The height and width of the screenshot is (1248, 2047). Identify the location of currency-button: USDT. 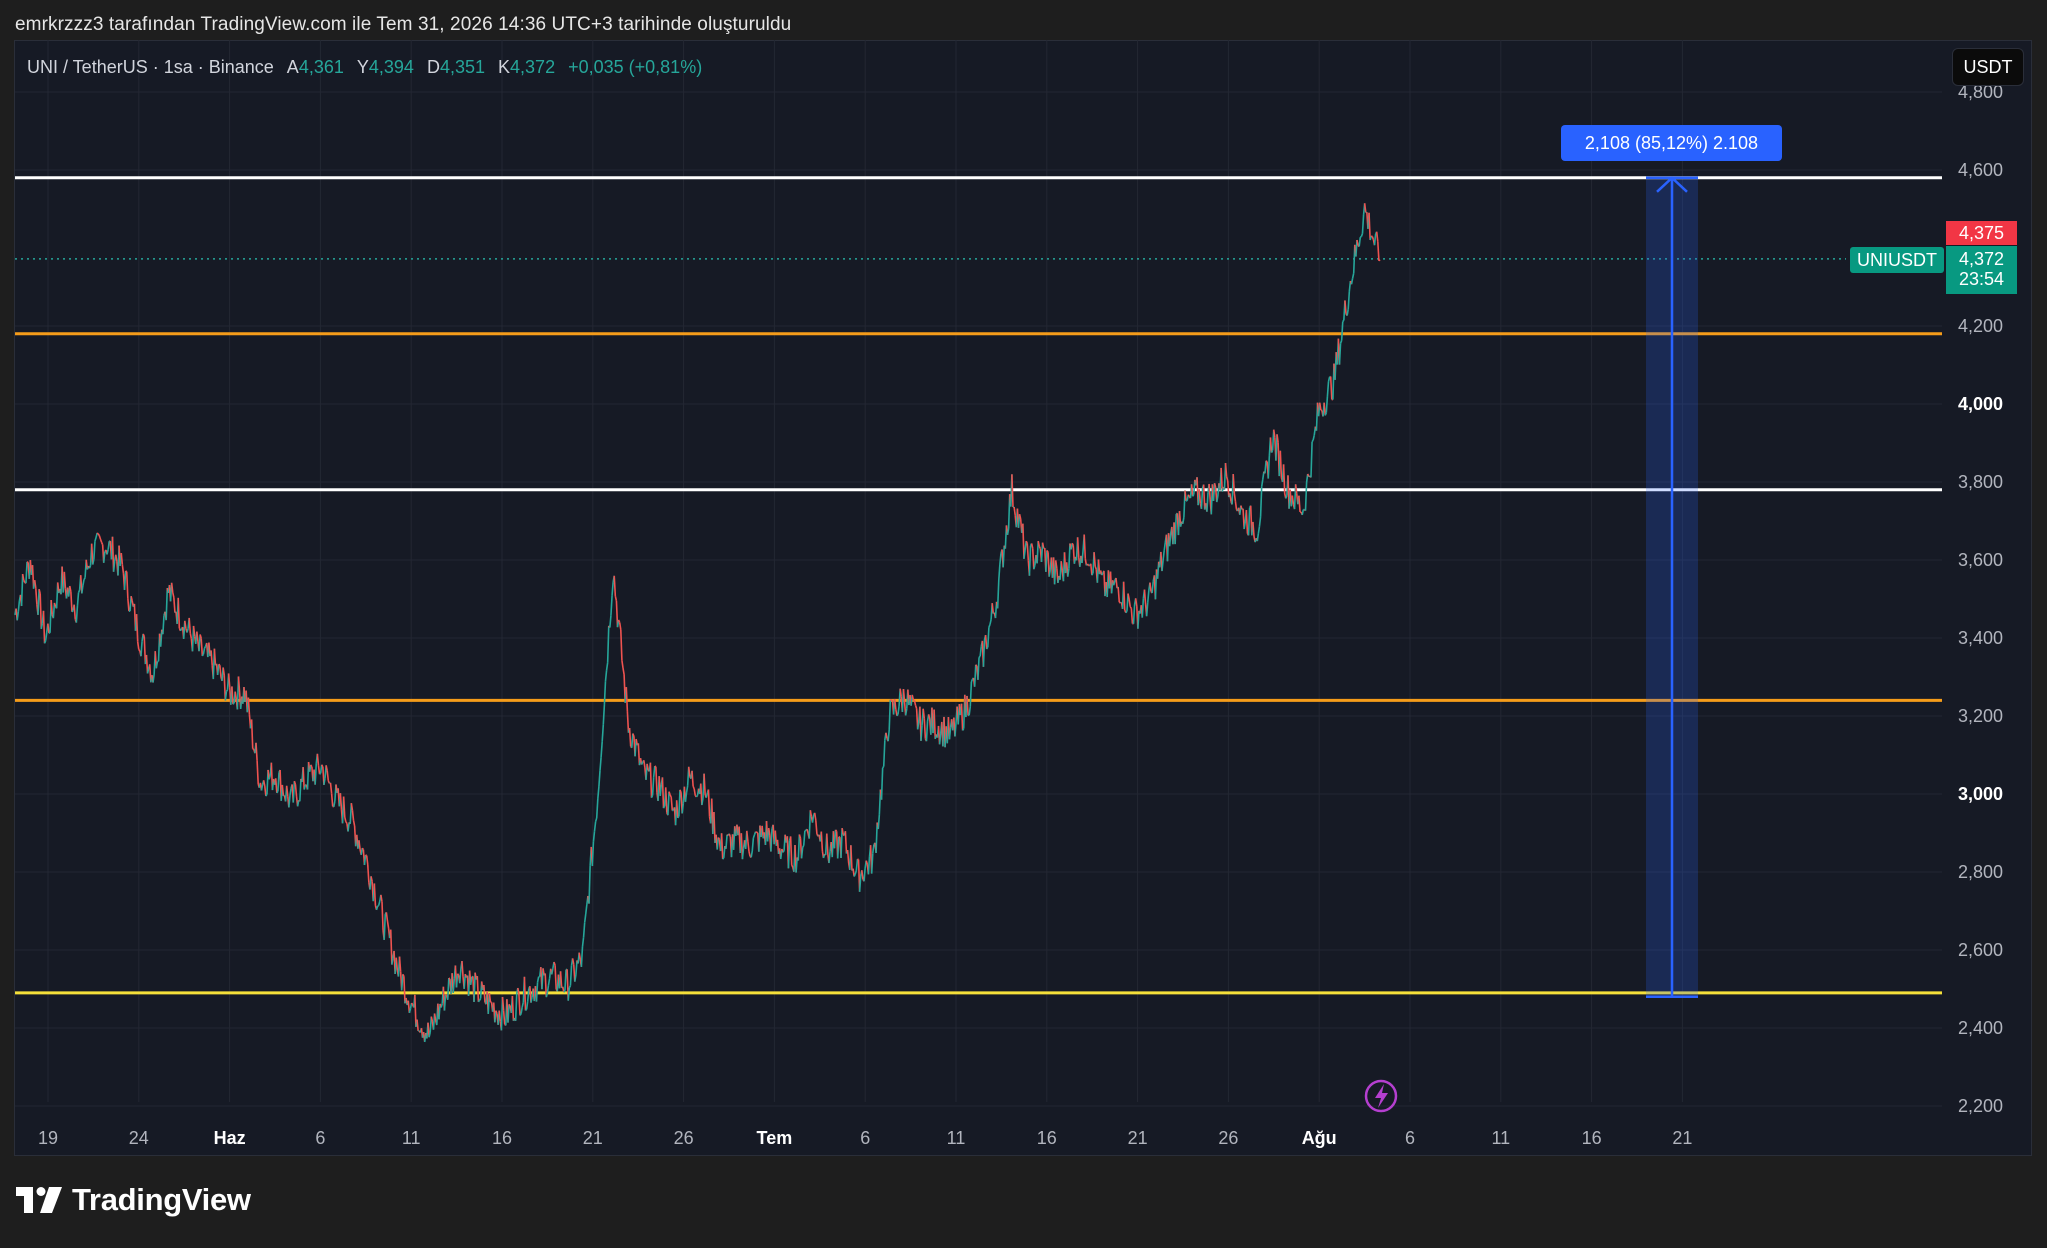
(1988, 67).